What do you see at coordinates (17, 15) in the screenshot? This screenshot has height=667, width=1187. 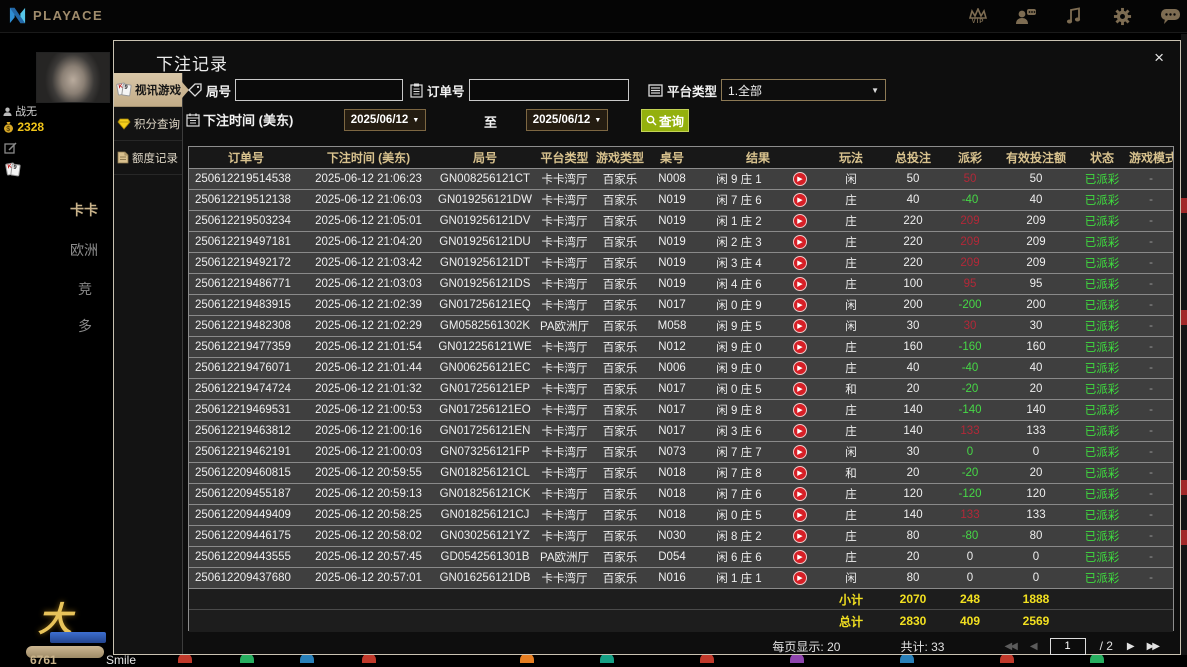 I see `playace-logo-icon` at bounding box center [17, 15].